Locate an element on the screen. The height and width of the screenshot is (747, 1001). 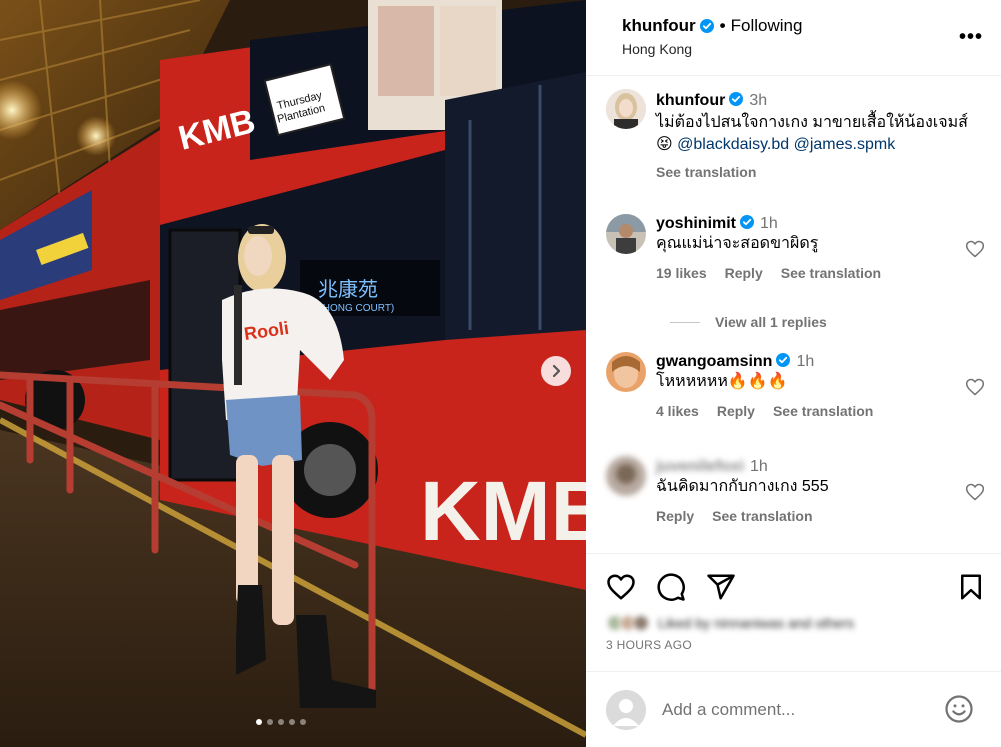
comment-text: โหหหหหห🔥🔥🔥 is located at coordinates (722, 381).